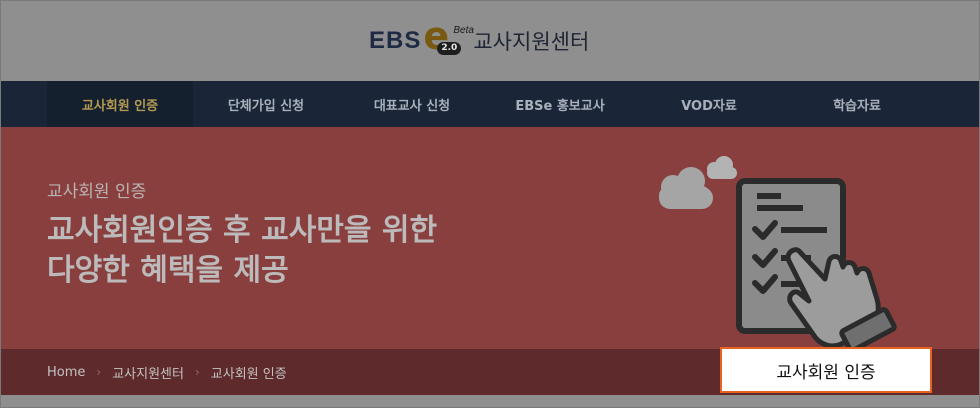  I want to click on hero-title-line1: 교사회원인증 후 교사만을 위한, so click(242, 230).